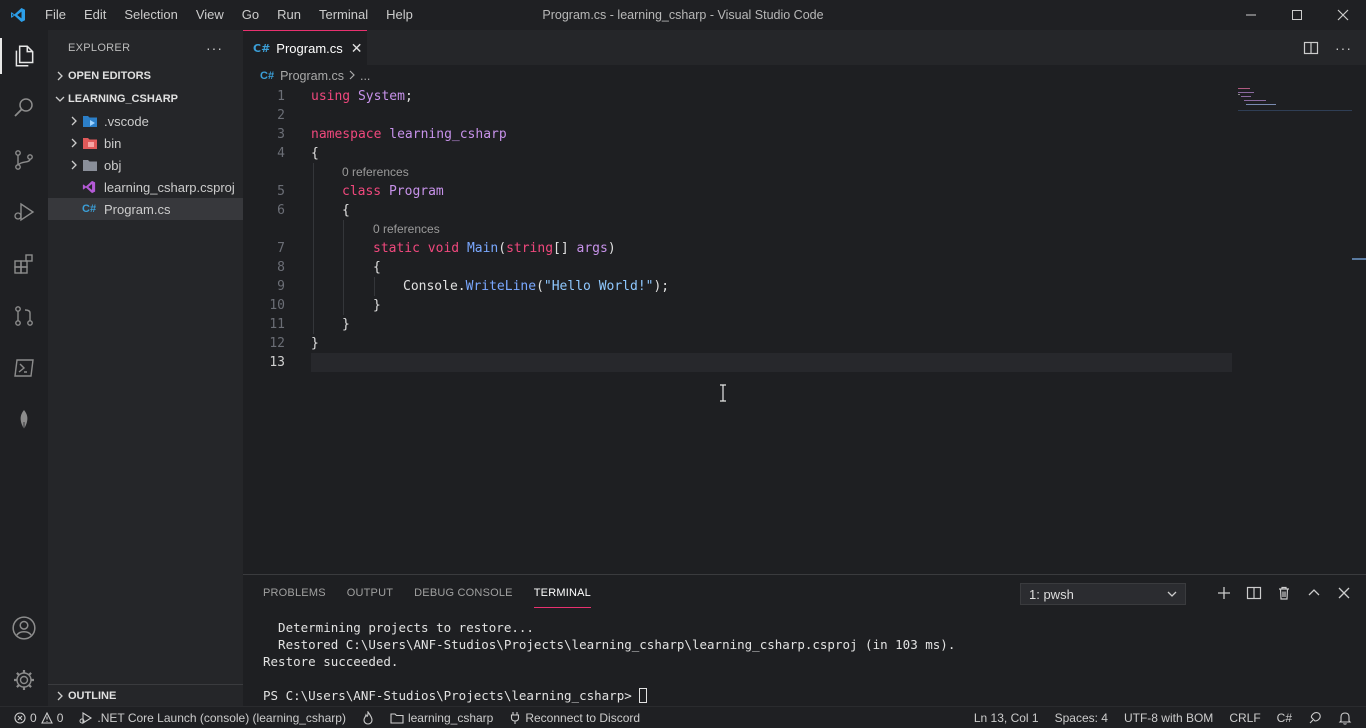 Image resolution: width=1366 pixels, height=728 pixels. Describe the element at coordinates (312, 76) in the screenshot. I see `breadcrumb-file: Program.cs` at that location.